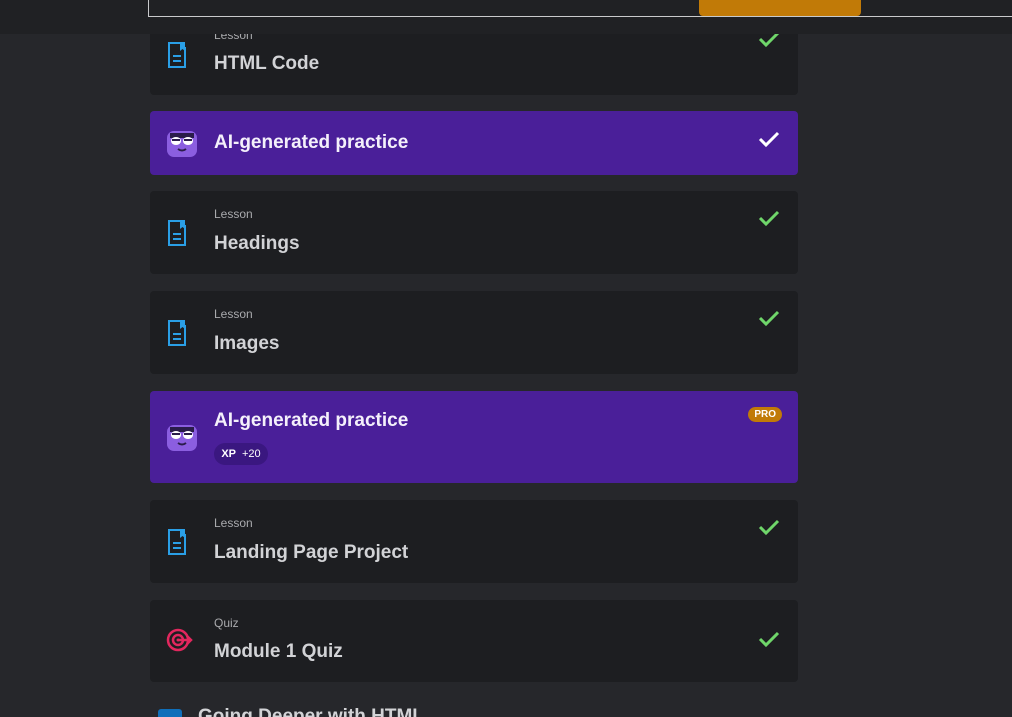  I want to click on quiz-target-icon, so click(179, 640).